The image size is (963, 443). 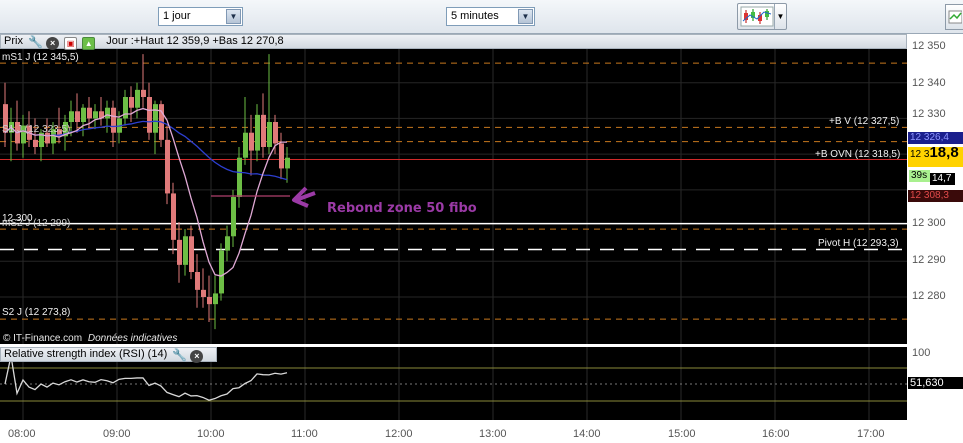 What do you see at coordinates (493, 434) in the screenshot?
I see `time-tick: 13:00` at bounding box center [493, 434].